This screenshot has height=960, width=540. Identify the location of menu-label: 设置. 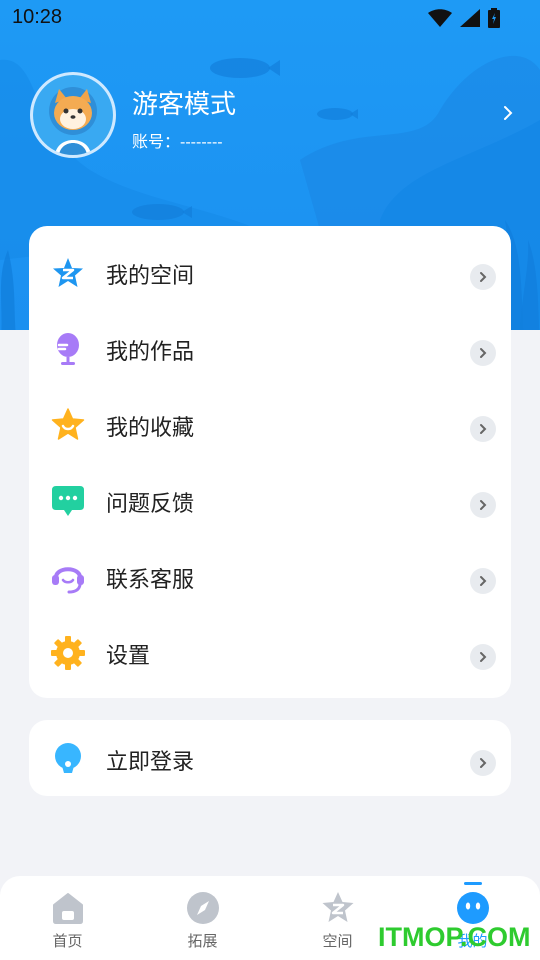
(128, 655).